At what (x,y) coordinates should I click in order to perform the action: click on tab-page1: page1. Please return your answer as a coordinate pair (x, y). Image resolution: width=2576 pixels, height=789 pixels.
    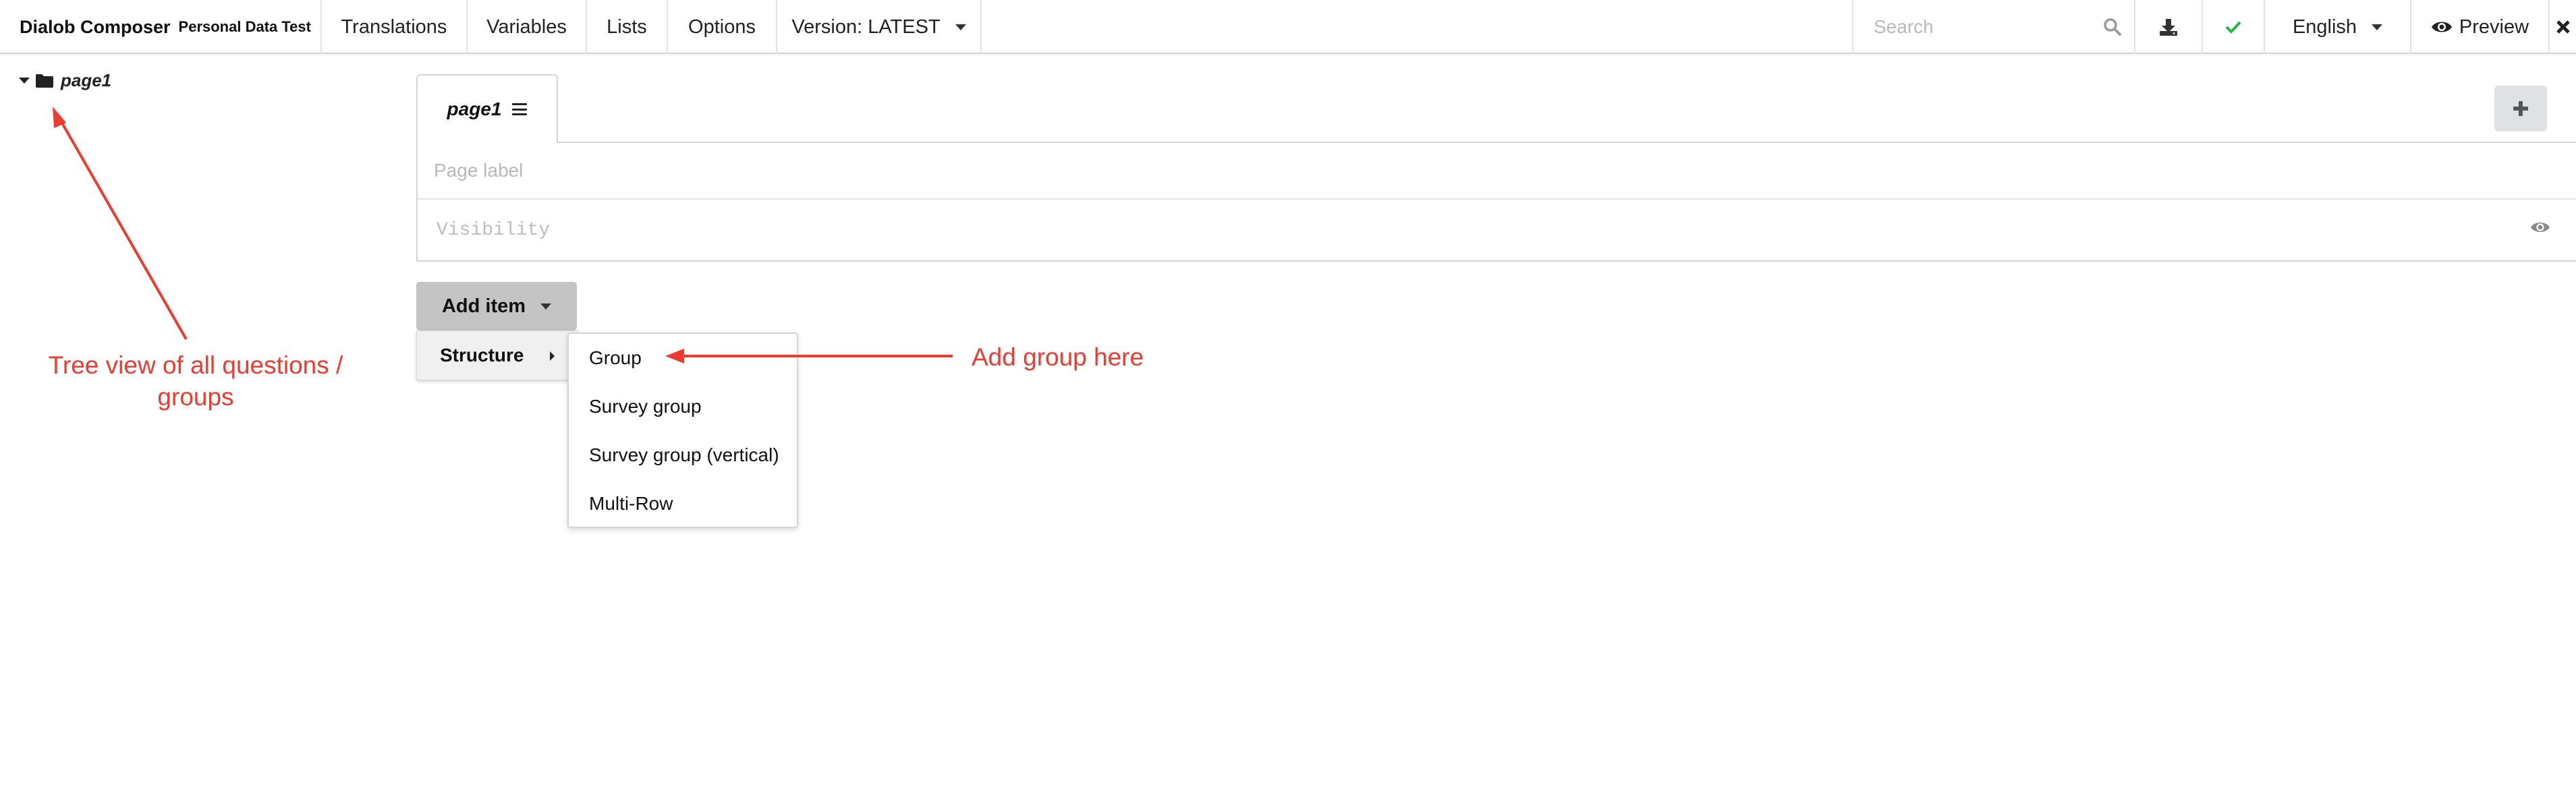
    Looking at the image, I should click on (487, 109).